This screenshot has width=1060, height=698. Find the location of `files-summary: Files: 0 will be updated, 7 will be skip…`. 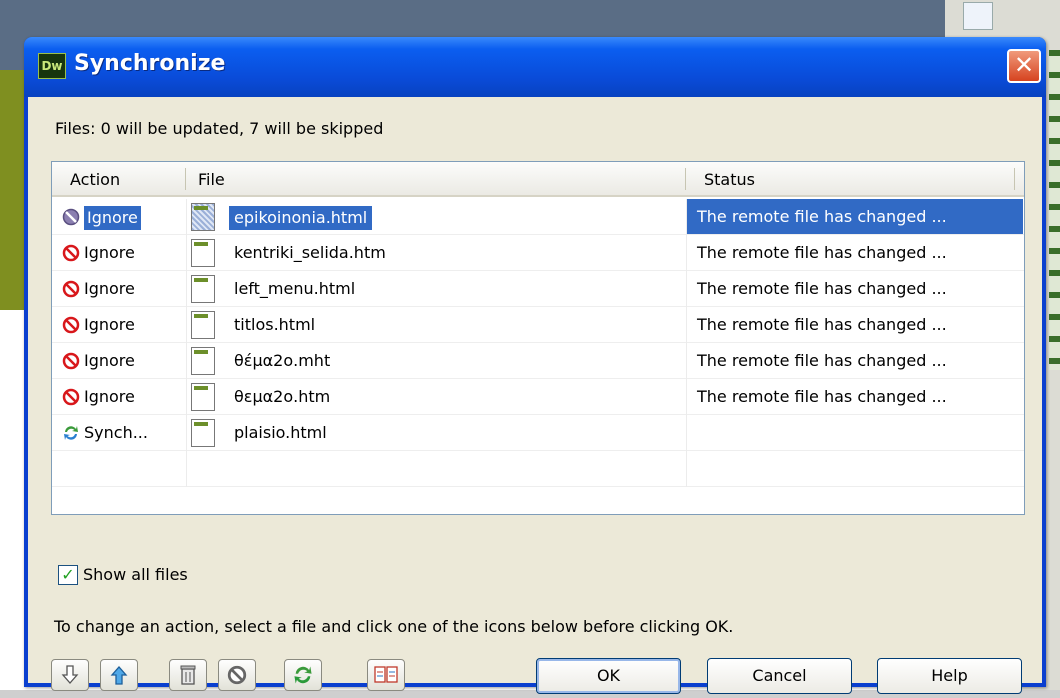

files-summary: Files: 0 will be updated, 7 will be skip… is located at coordinates (219, 128).